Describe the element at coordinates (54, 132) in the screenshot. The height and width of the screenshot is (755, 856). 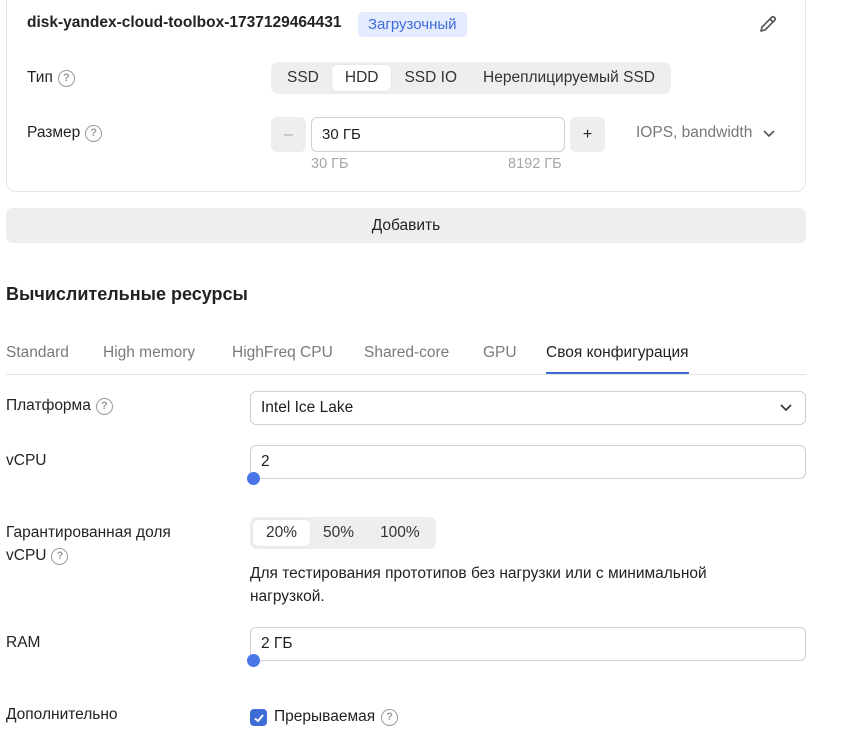
I see `disk-size-label-text: Размер` at that location.